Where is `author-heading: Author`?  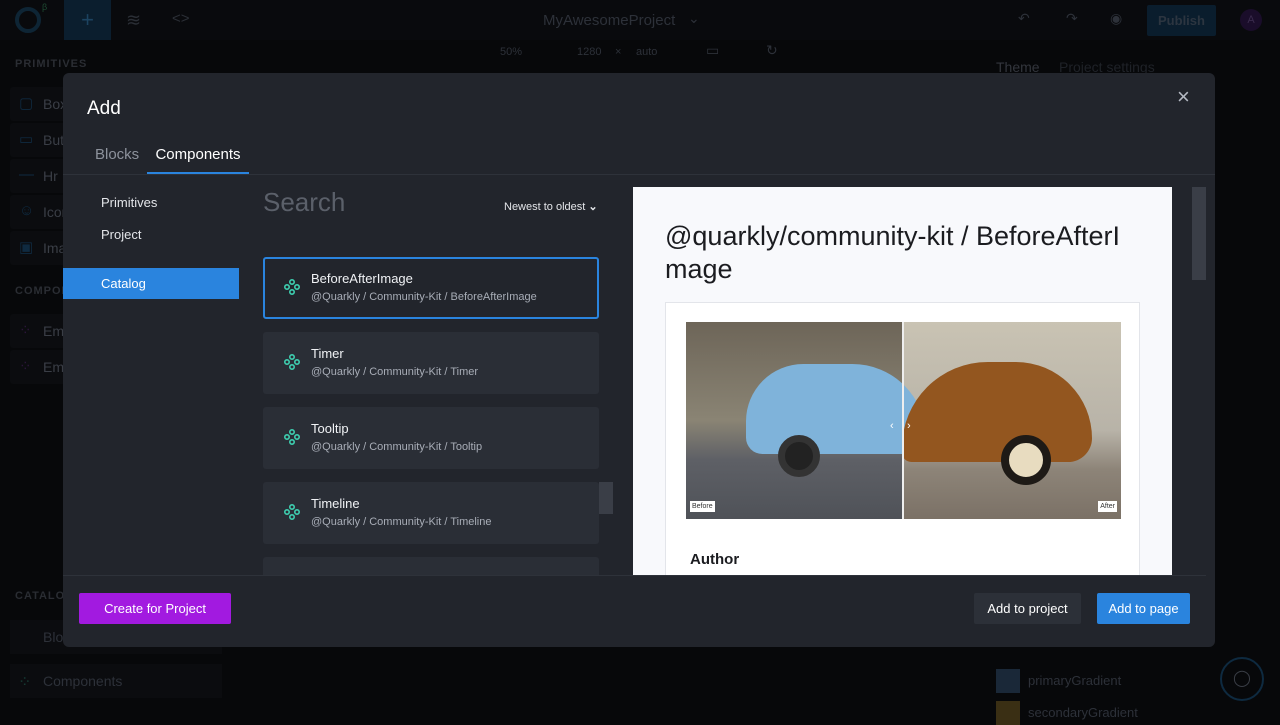
author-heading: Author is located at coordinates (715, 559).